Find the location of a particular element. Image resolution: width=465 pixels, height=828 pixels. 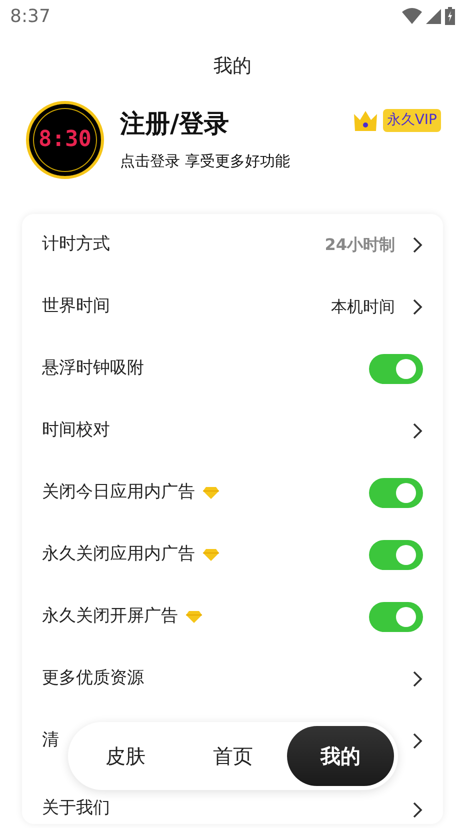

battery-icon is located at coordinates (450, 16).